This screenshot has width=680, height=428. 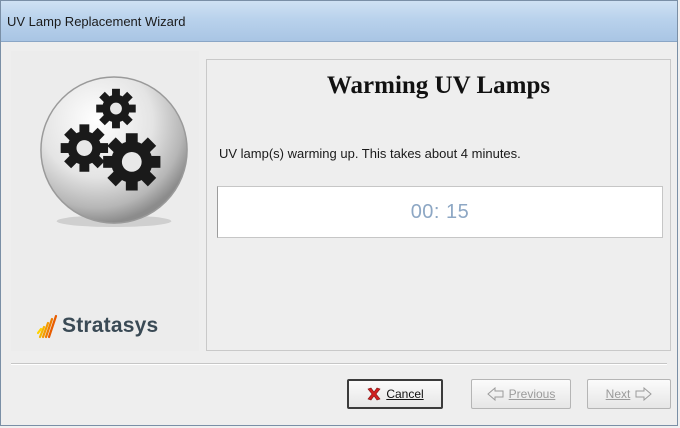 What do you see at coordinates (618, 394) in the screenshot?
I see `next-label: Next` at bounding box center [618, 394].